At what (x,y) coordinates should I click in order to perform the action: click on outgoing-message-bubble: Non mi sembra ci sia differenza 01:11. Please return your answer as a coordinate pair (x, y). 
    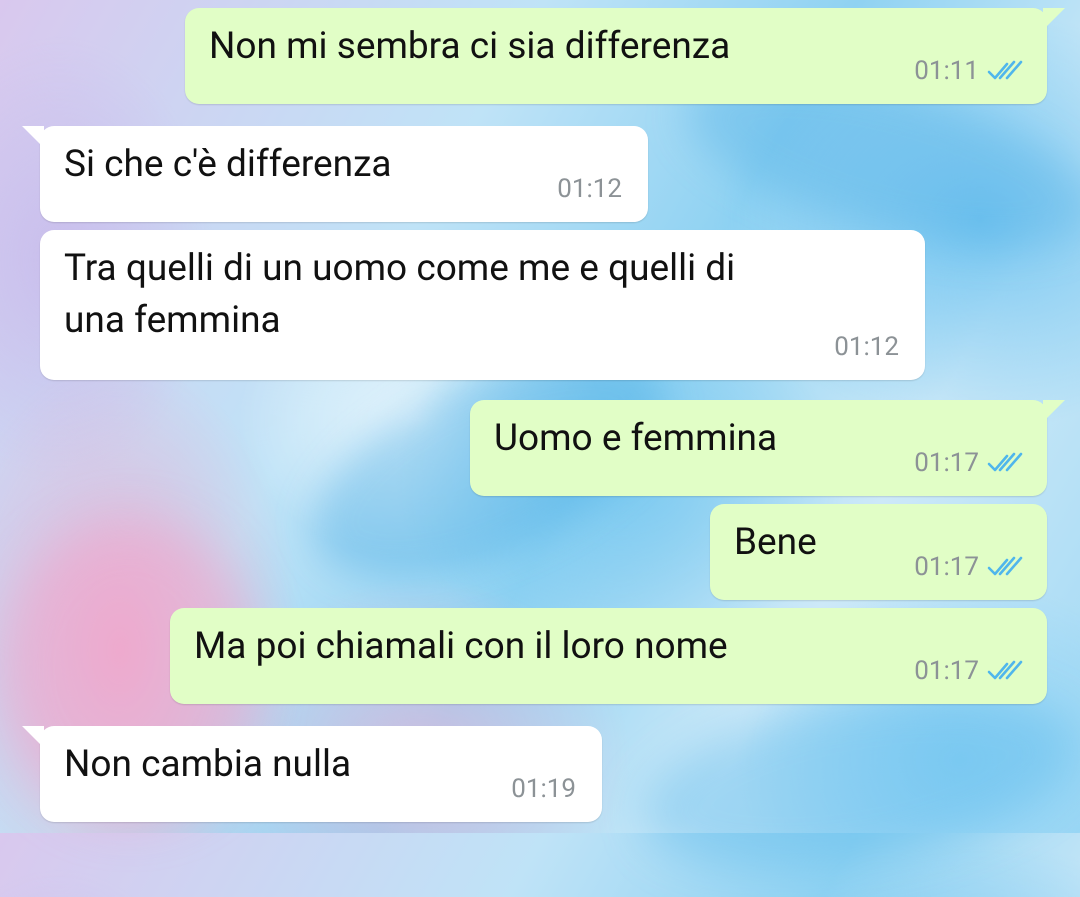
    Looking at the image, I should click on (625, 56).